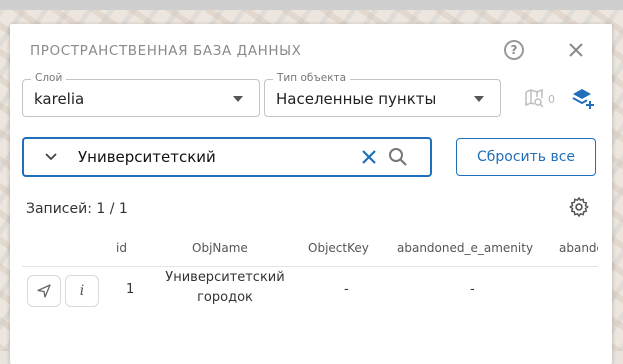 This screenshot has height=364, width=623. What do you see at coordinates (338, 248) in the screenshot?
I see `column-header-objectkey: ObjectKey` at bounding box center [338, 248].